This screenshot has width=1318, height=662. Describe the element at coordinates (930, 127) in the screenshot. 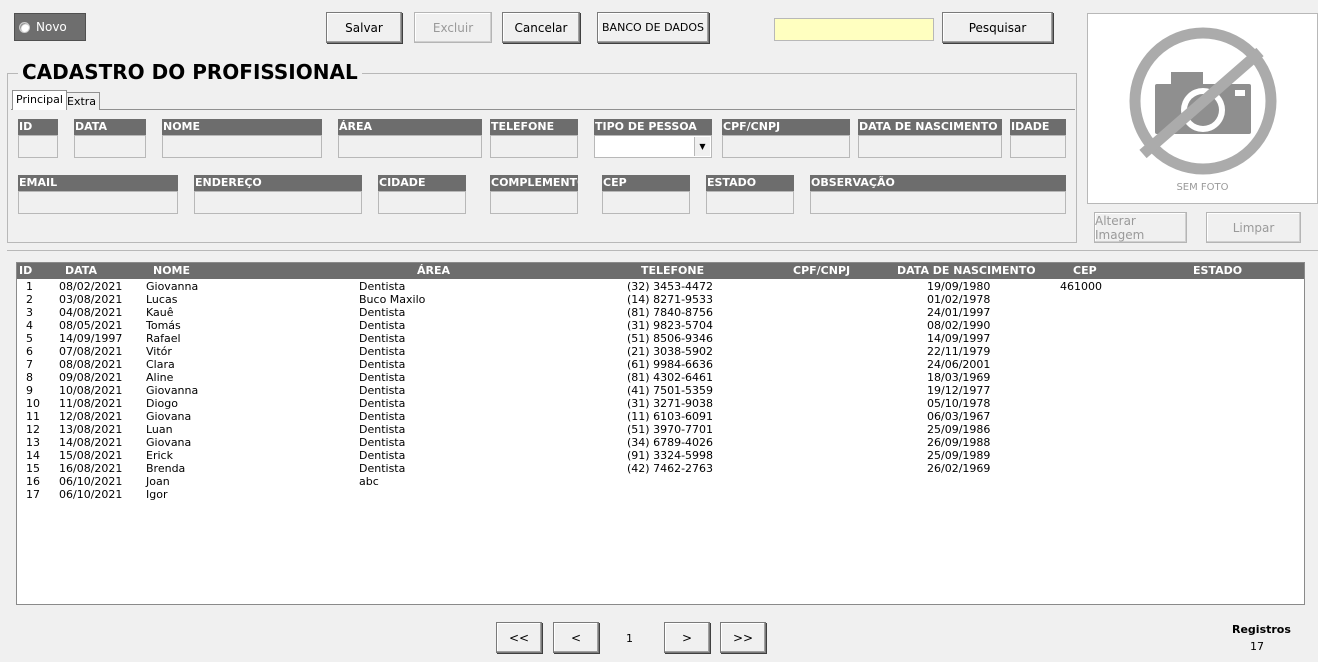

I see `data-nascimento-label: DATA DE NASCIMENTO` at that location.